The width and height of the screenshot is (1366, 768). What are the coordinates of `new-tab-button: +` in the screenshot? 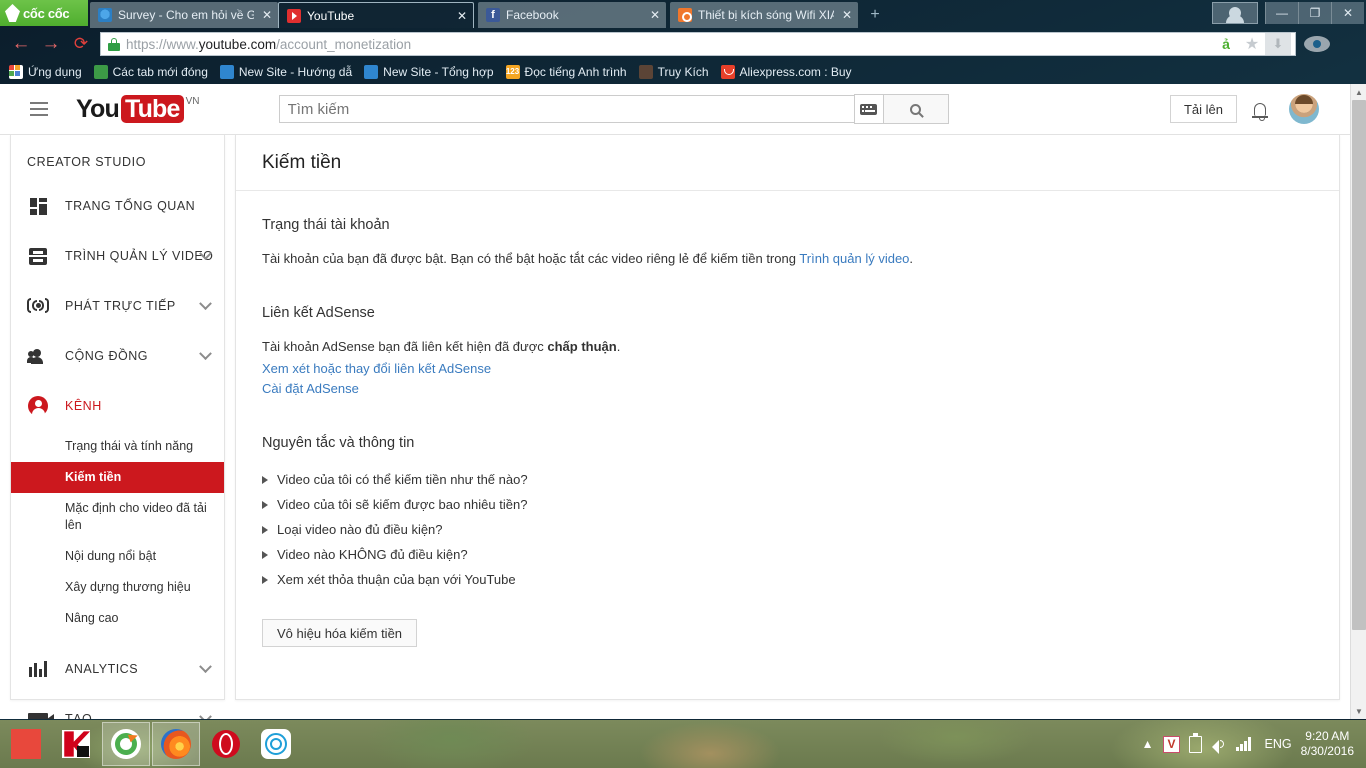 It's located at (875, 15).